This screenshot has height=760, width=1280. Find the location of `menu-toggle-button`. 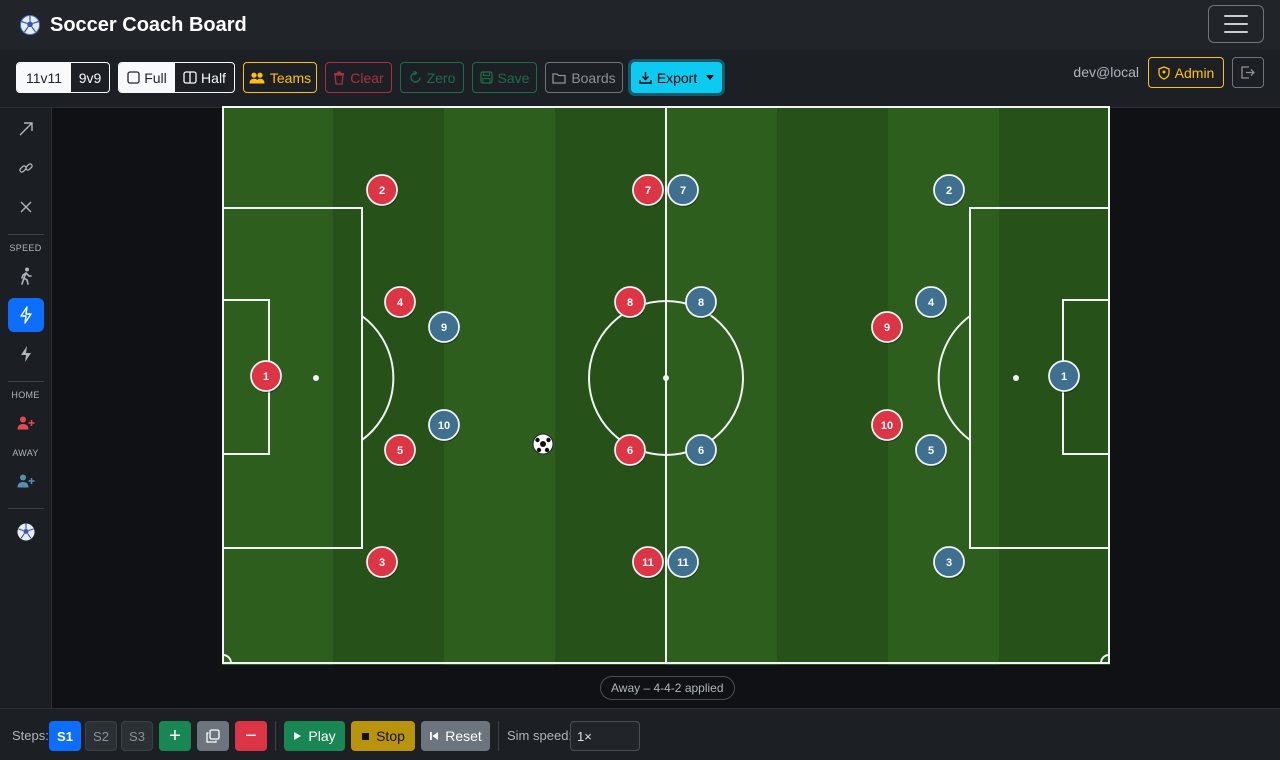

menu-toggle-button is located at coordinates (1236, 24).